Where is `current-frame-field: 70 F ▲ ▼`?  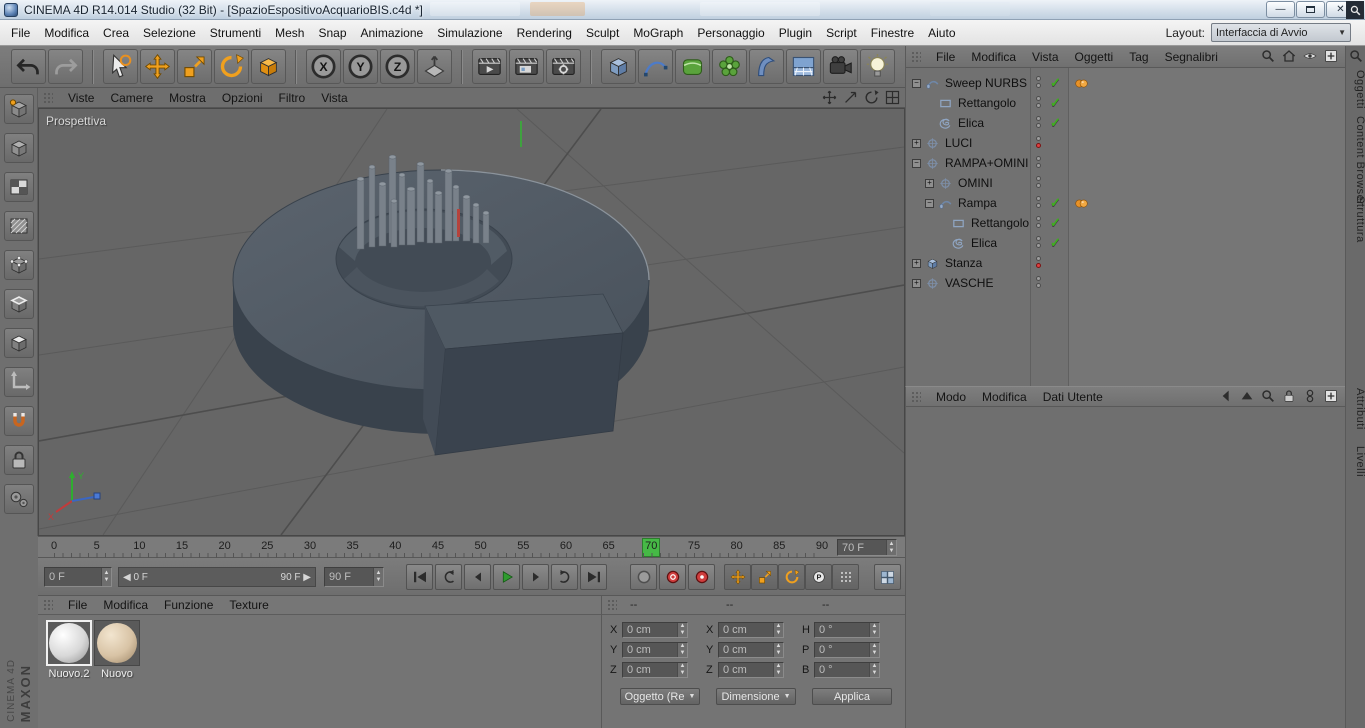
current-frame-field: 70 F ▲ ▼ is located at coordinates (867, 547).